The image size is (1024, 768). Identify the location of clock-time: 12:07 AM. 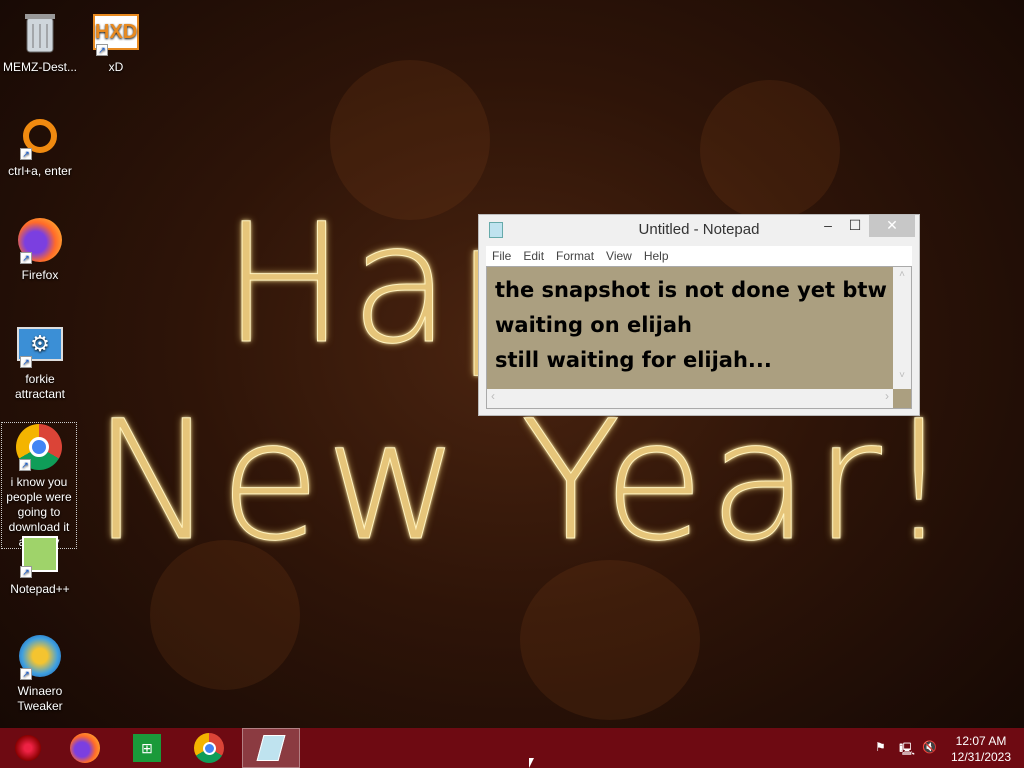
(981, 741).